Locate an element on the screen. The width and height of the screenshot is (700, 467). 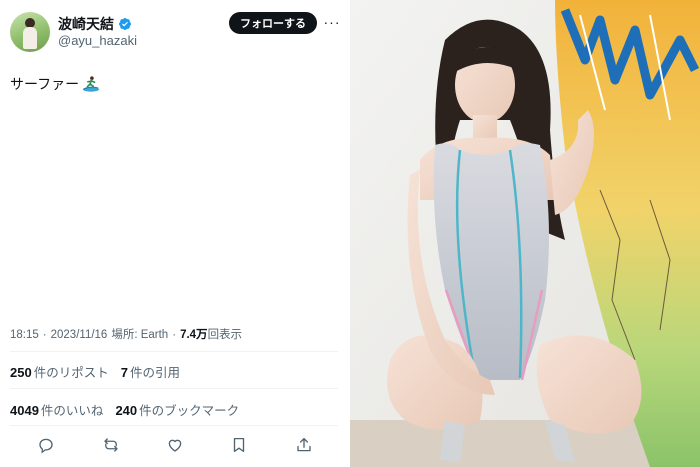
stats-row-reposts: 250 件のリポスト 7 件の引用 is located at coordinates (95, 371).